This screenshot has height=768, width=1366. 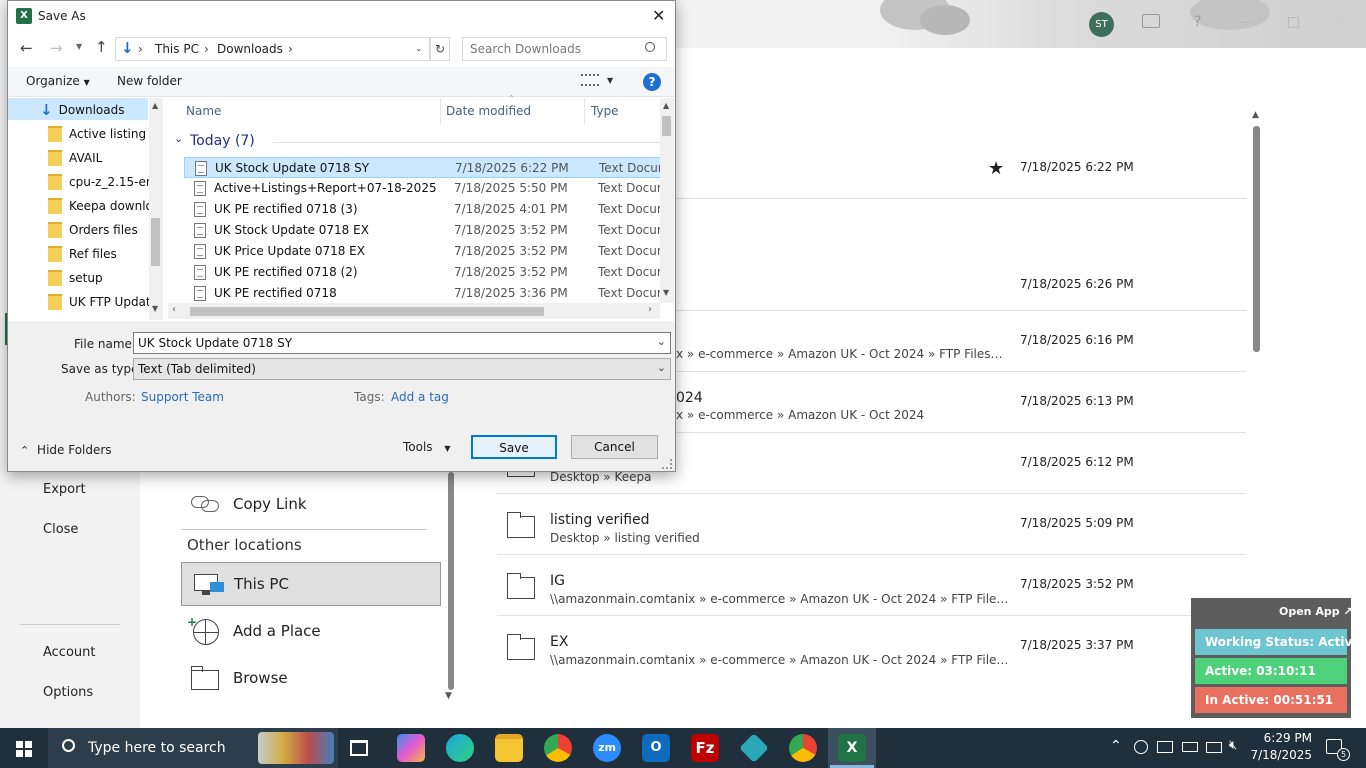 I want to click on location-this-pc: This PC, so click(x=311, y=584).